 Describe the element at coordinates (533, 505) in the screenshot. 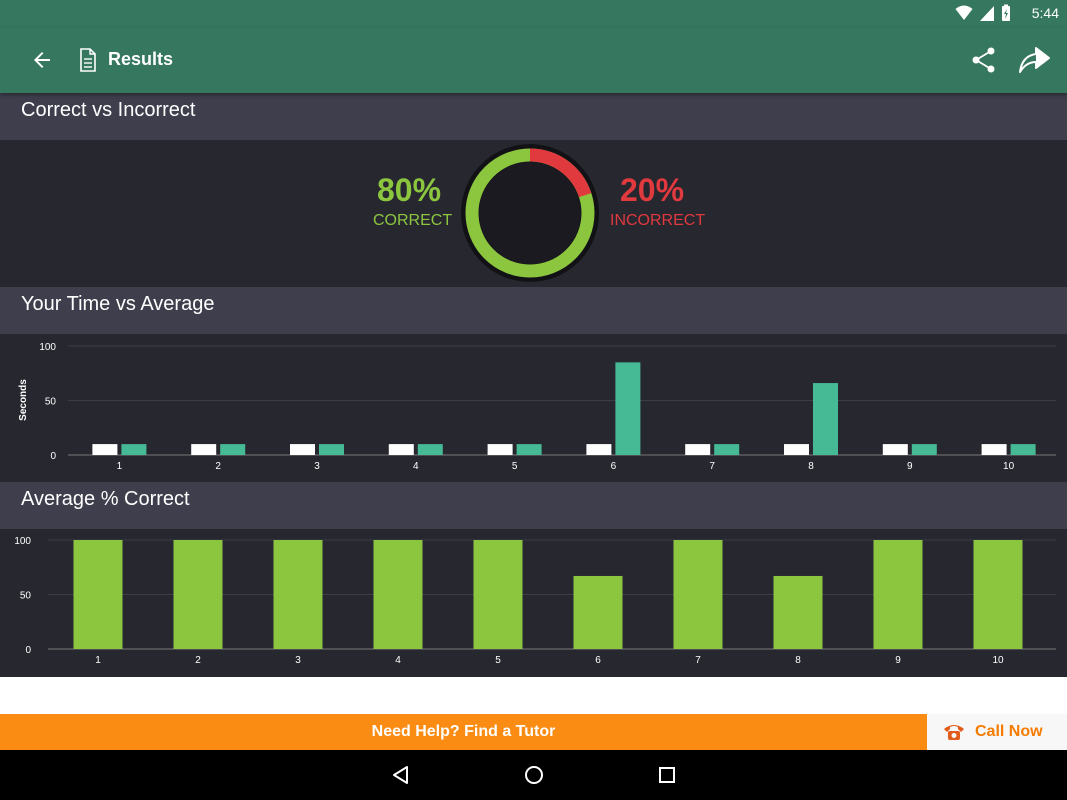

I see `section-header-average-correct: Average % Correct` at that location.